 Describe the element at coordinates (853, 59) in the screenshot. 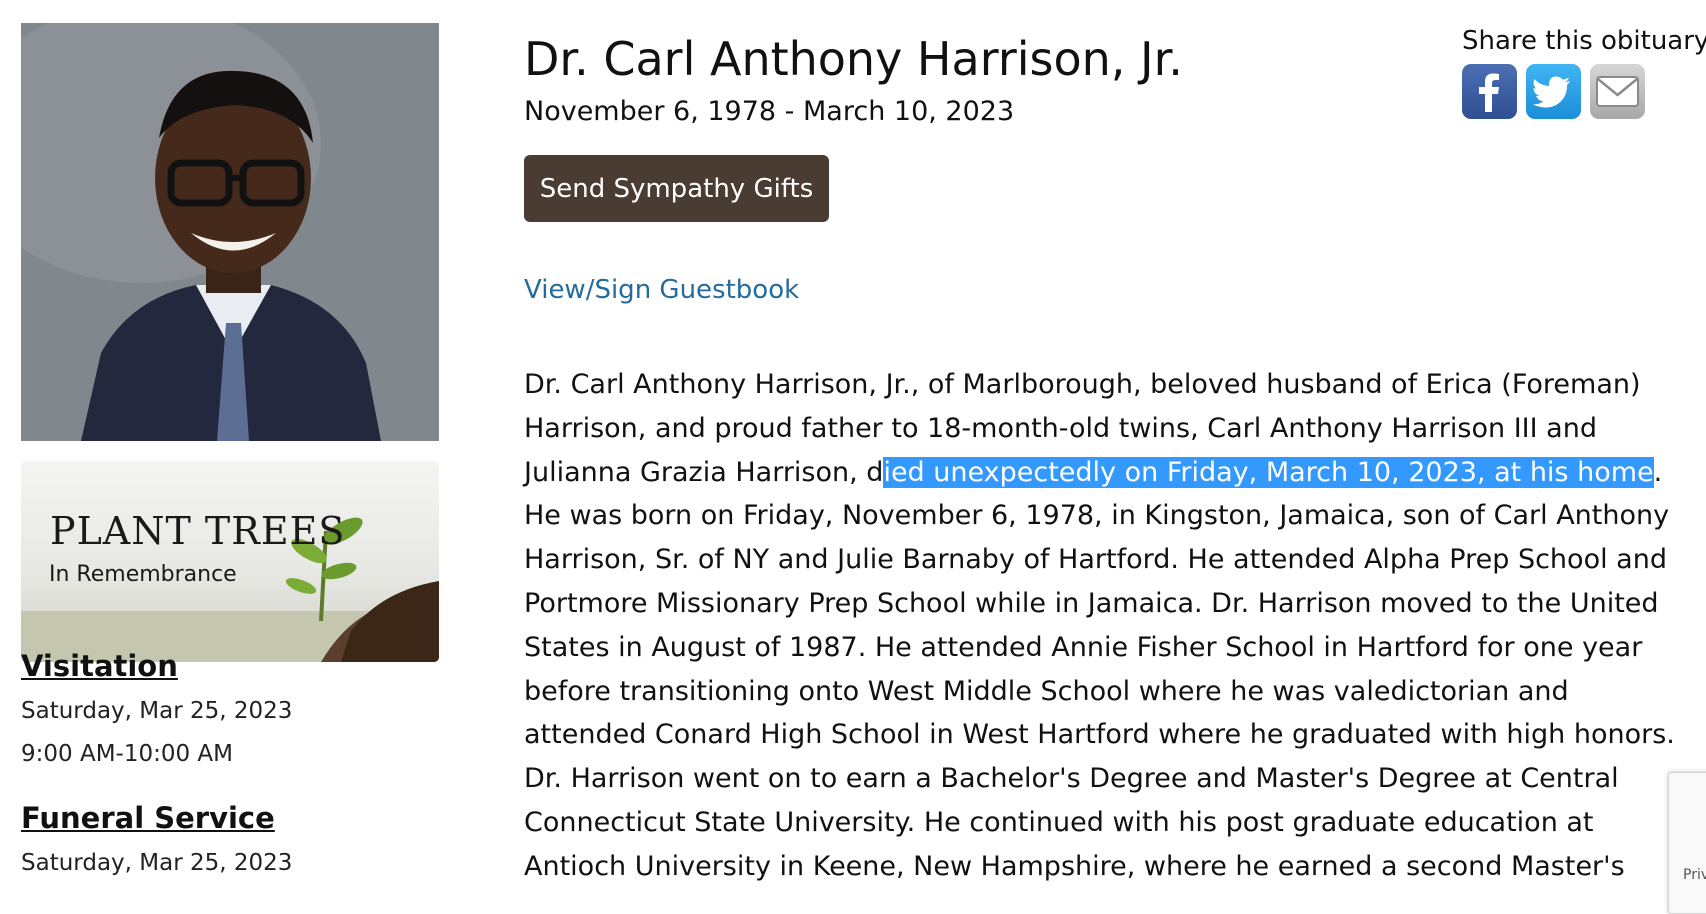

I see `obituary-name: Dr. Carl Anthony Harrison, Jr.` at that location.